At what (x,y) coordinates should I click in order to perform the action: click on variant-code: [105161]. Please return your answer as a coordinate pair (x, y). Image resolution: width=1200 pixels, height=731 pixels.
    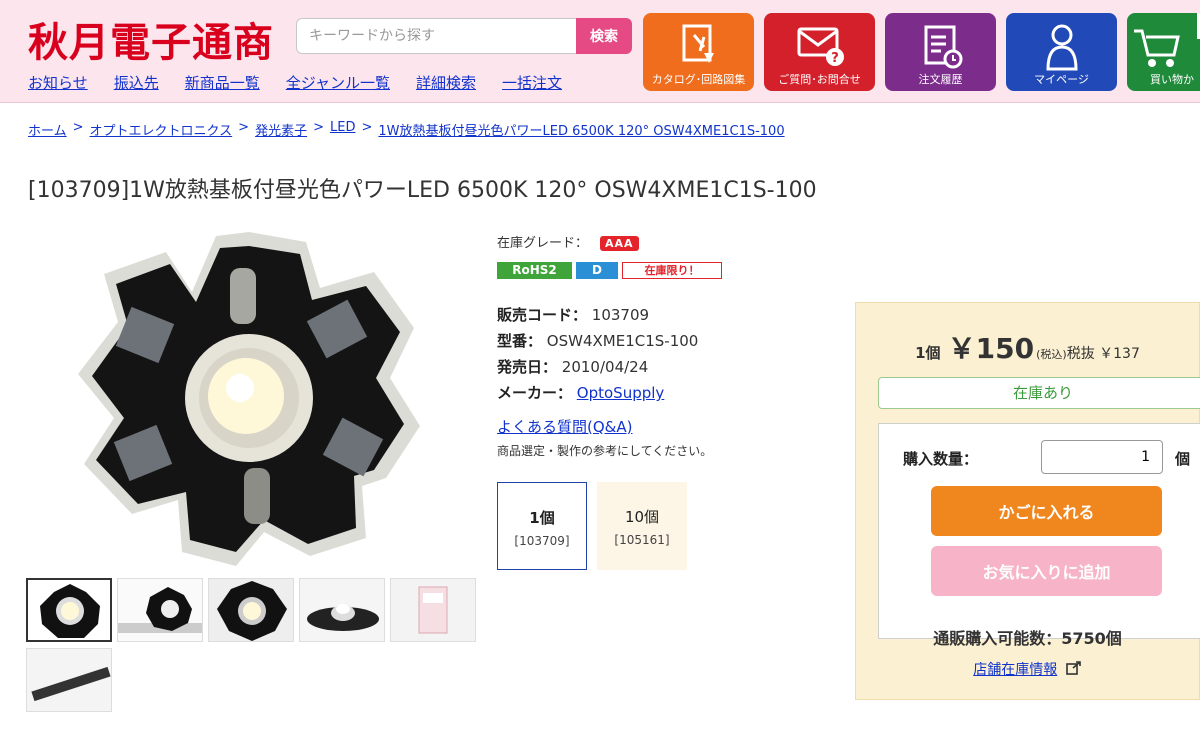
    Looking at the image, I should click on (642, 540).